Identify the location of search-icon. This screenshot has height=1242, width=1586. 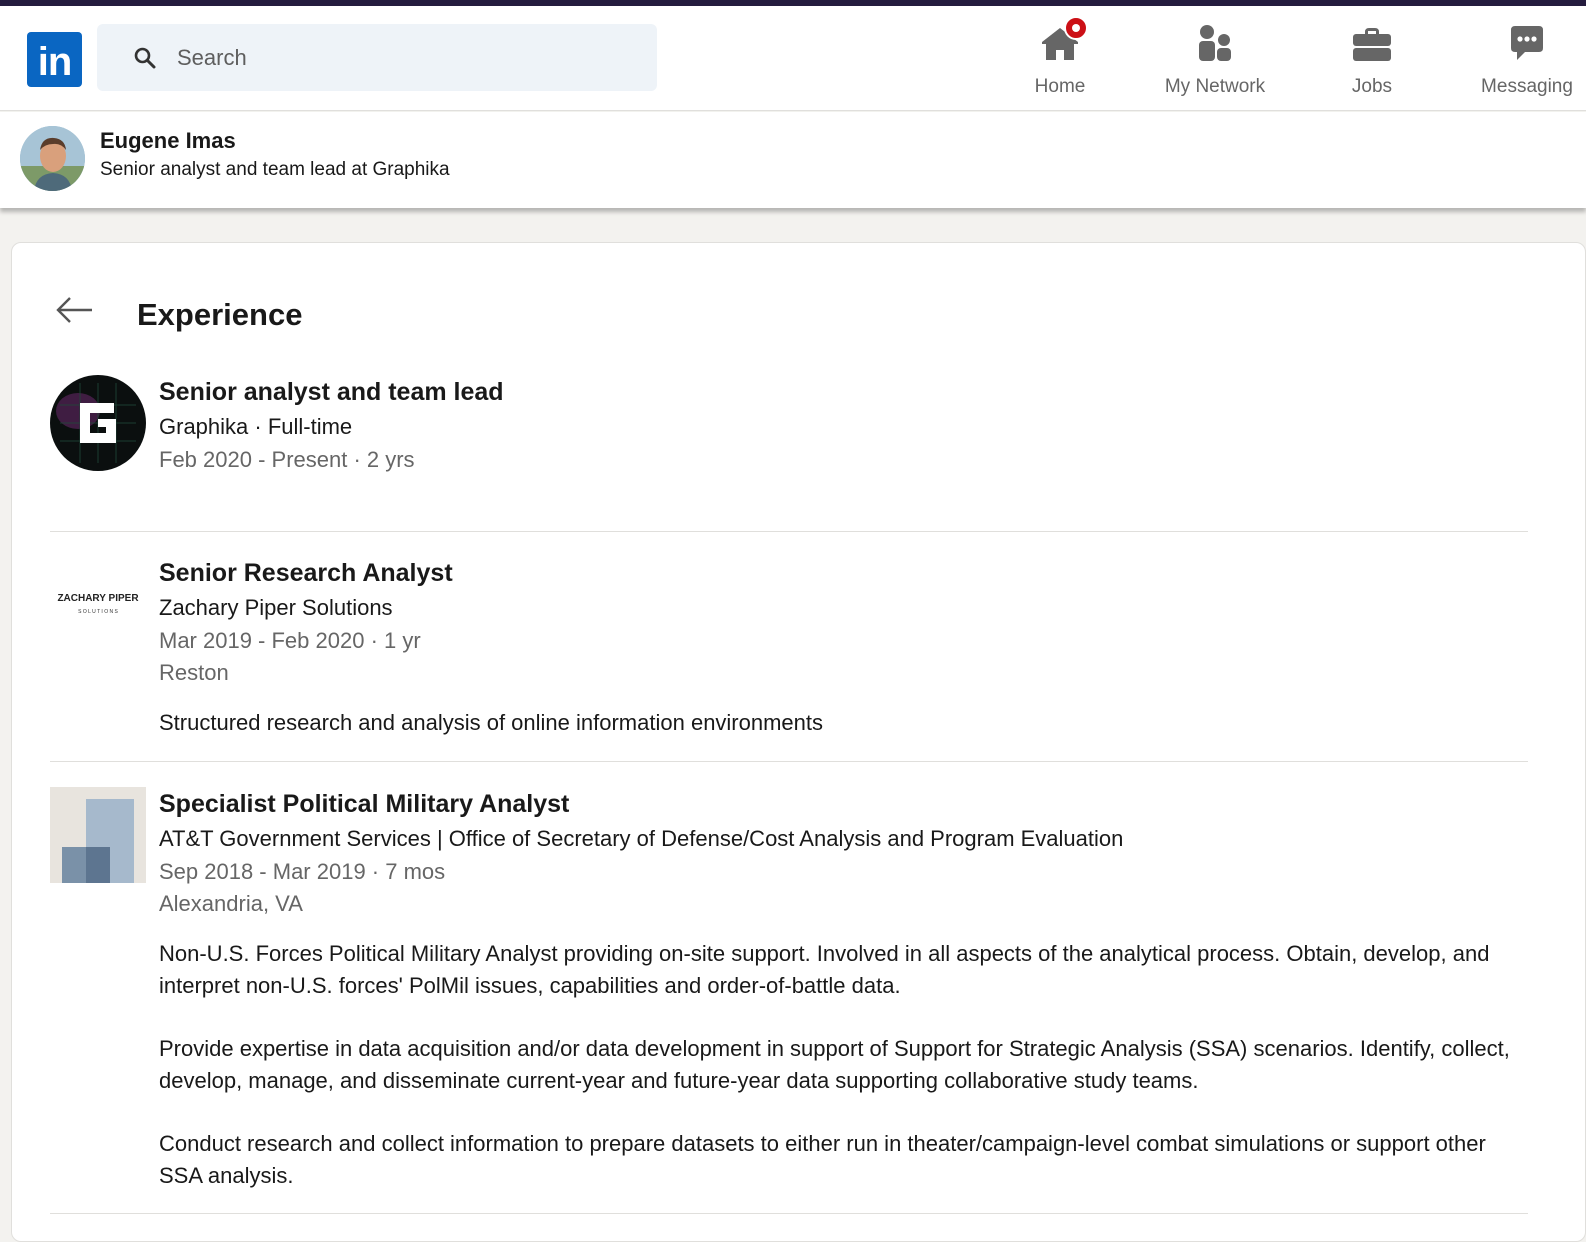
(145, 57).